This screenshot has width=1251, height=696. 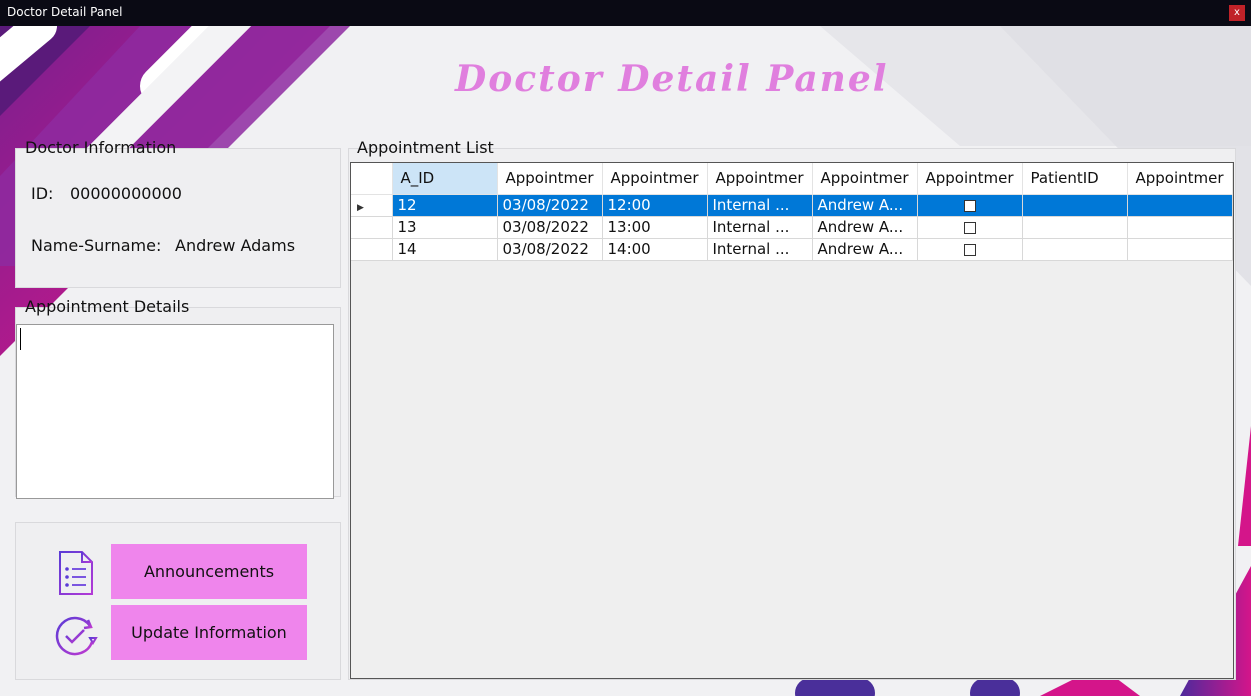 I want to click on id-value: 00000000000, so click(x=126, y=193).